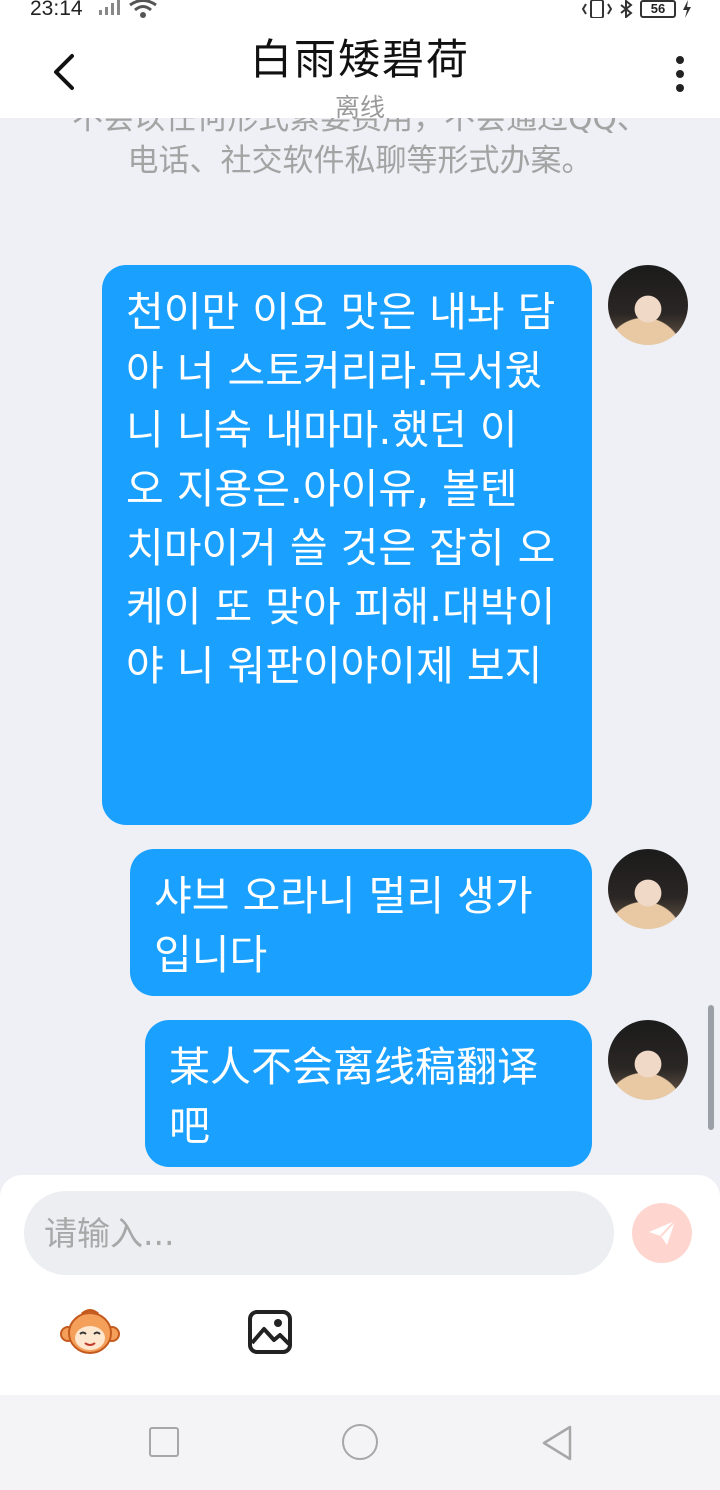 This screenshot has height=1490, width=720. I want to click on recent-apps-button, so click(164, 1442).